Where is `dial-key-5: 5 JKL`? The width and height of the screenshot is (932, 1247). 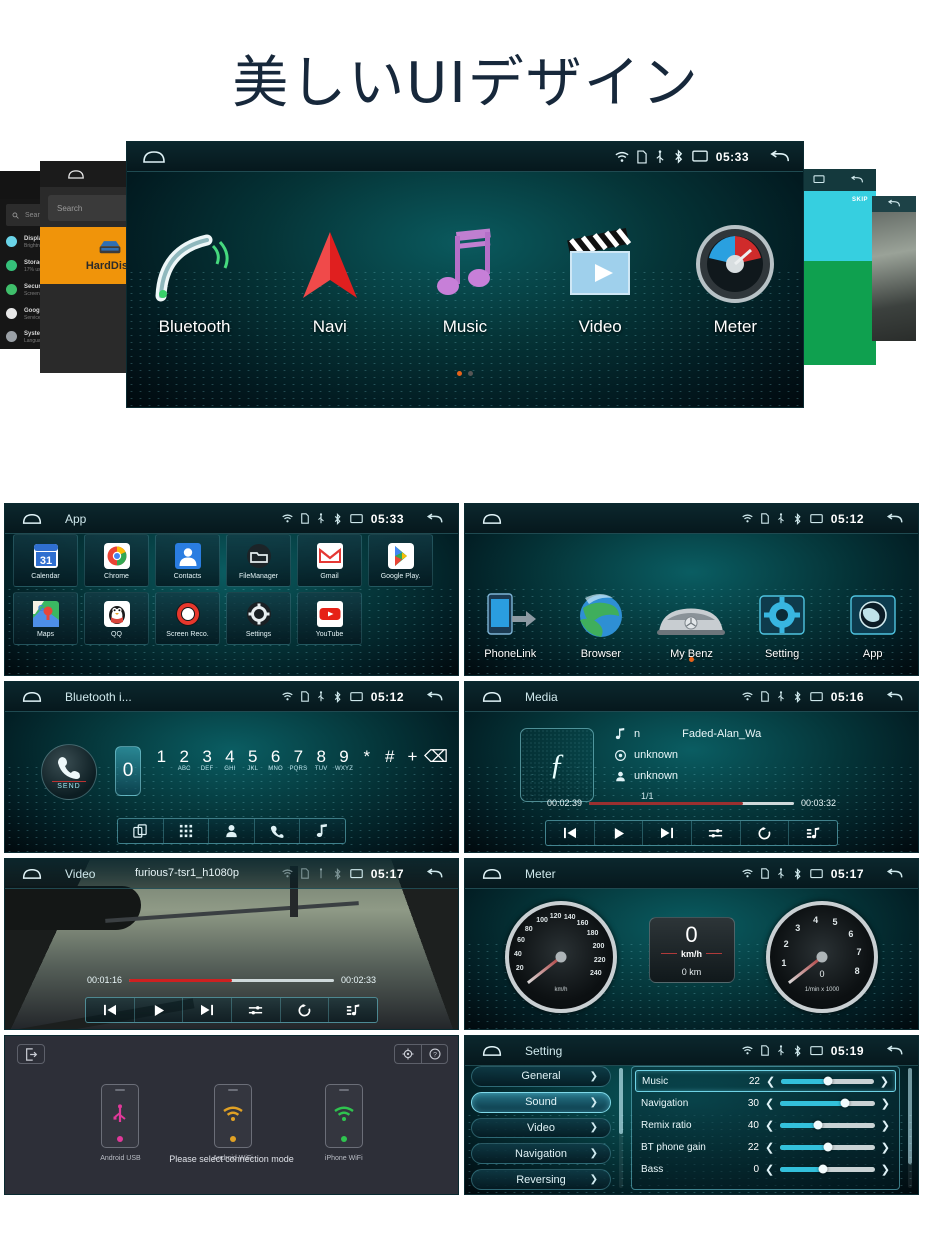 dial-key-5: 5 JKL is located at coordinates (252, 760).